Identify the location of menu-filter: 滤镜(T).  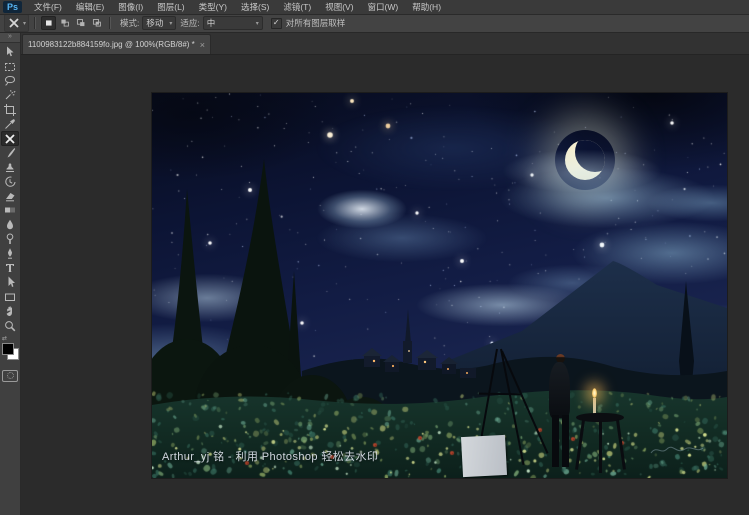
(297, 7).